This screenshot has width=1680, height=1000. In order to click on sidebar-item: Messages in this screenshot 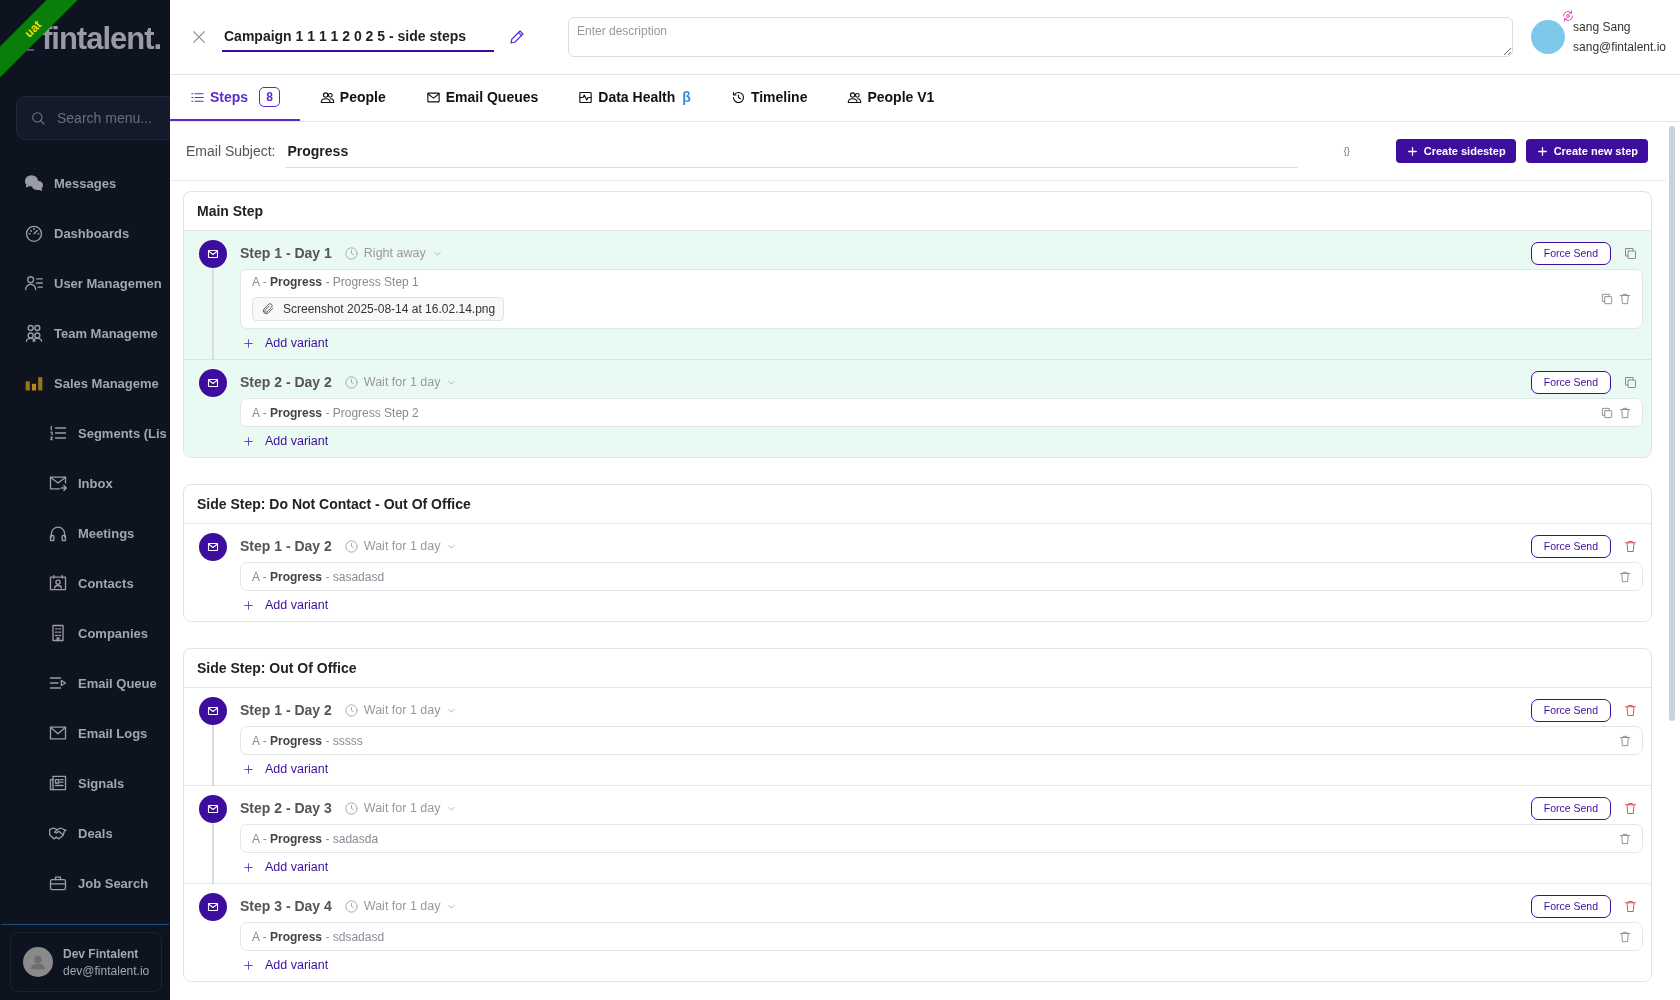, I will do `click(85, 183)`.